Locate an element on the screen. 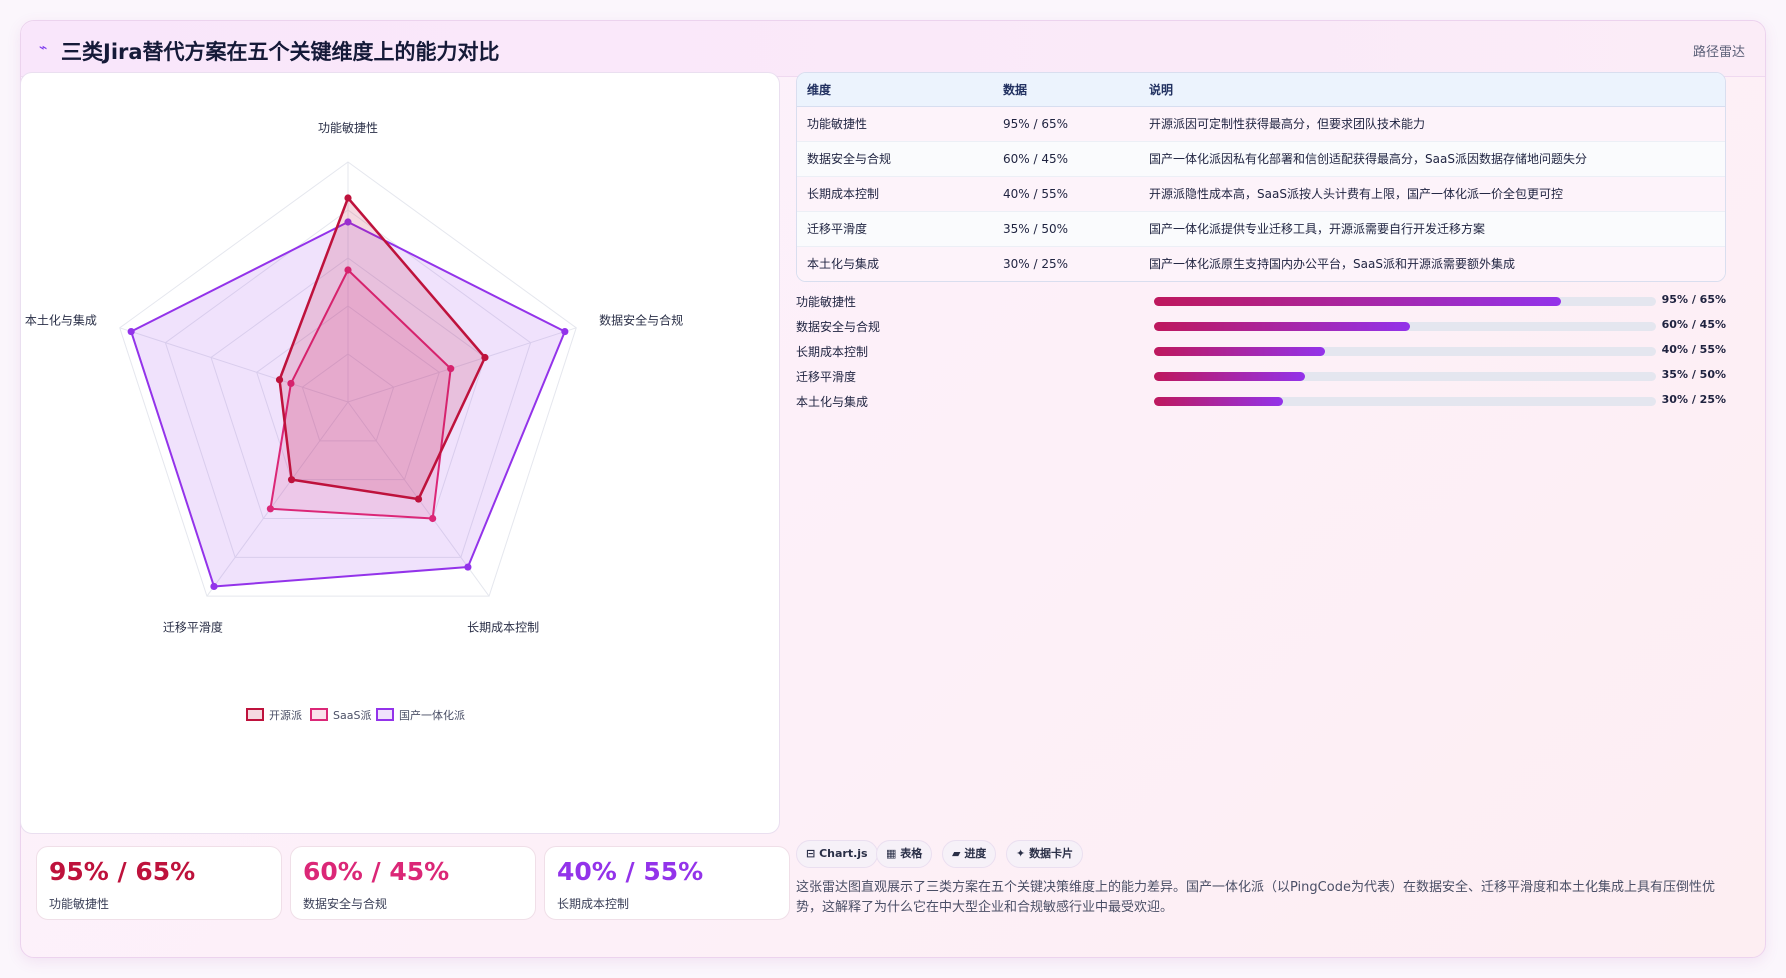 The width and height of the screenshot is (1786, 978). chip-data-cards: ✦ 数据卡片 is located at coordinates (1045, 854).